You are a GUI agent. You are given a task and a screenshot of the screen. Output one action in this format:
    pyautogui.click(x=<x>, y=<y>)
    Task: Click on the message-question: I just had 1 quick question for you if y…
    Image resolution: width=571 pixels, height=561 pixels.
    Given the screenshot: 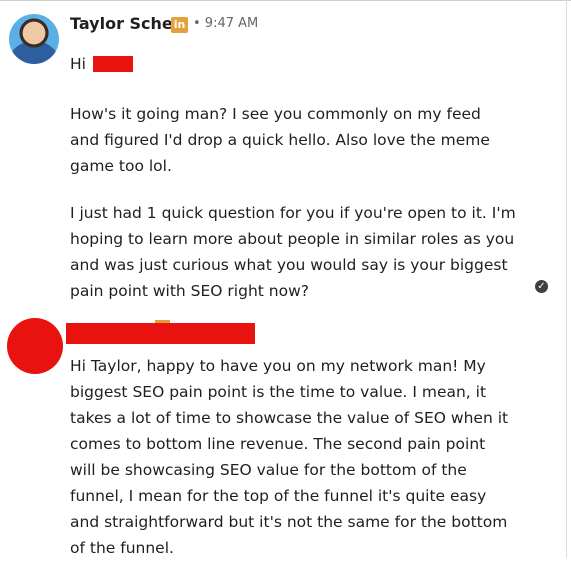 What is the action you would take?
    pyautogui.click(x=293, y=252)
    